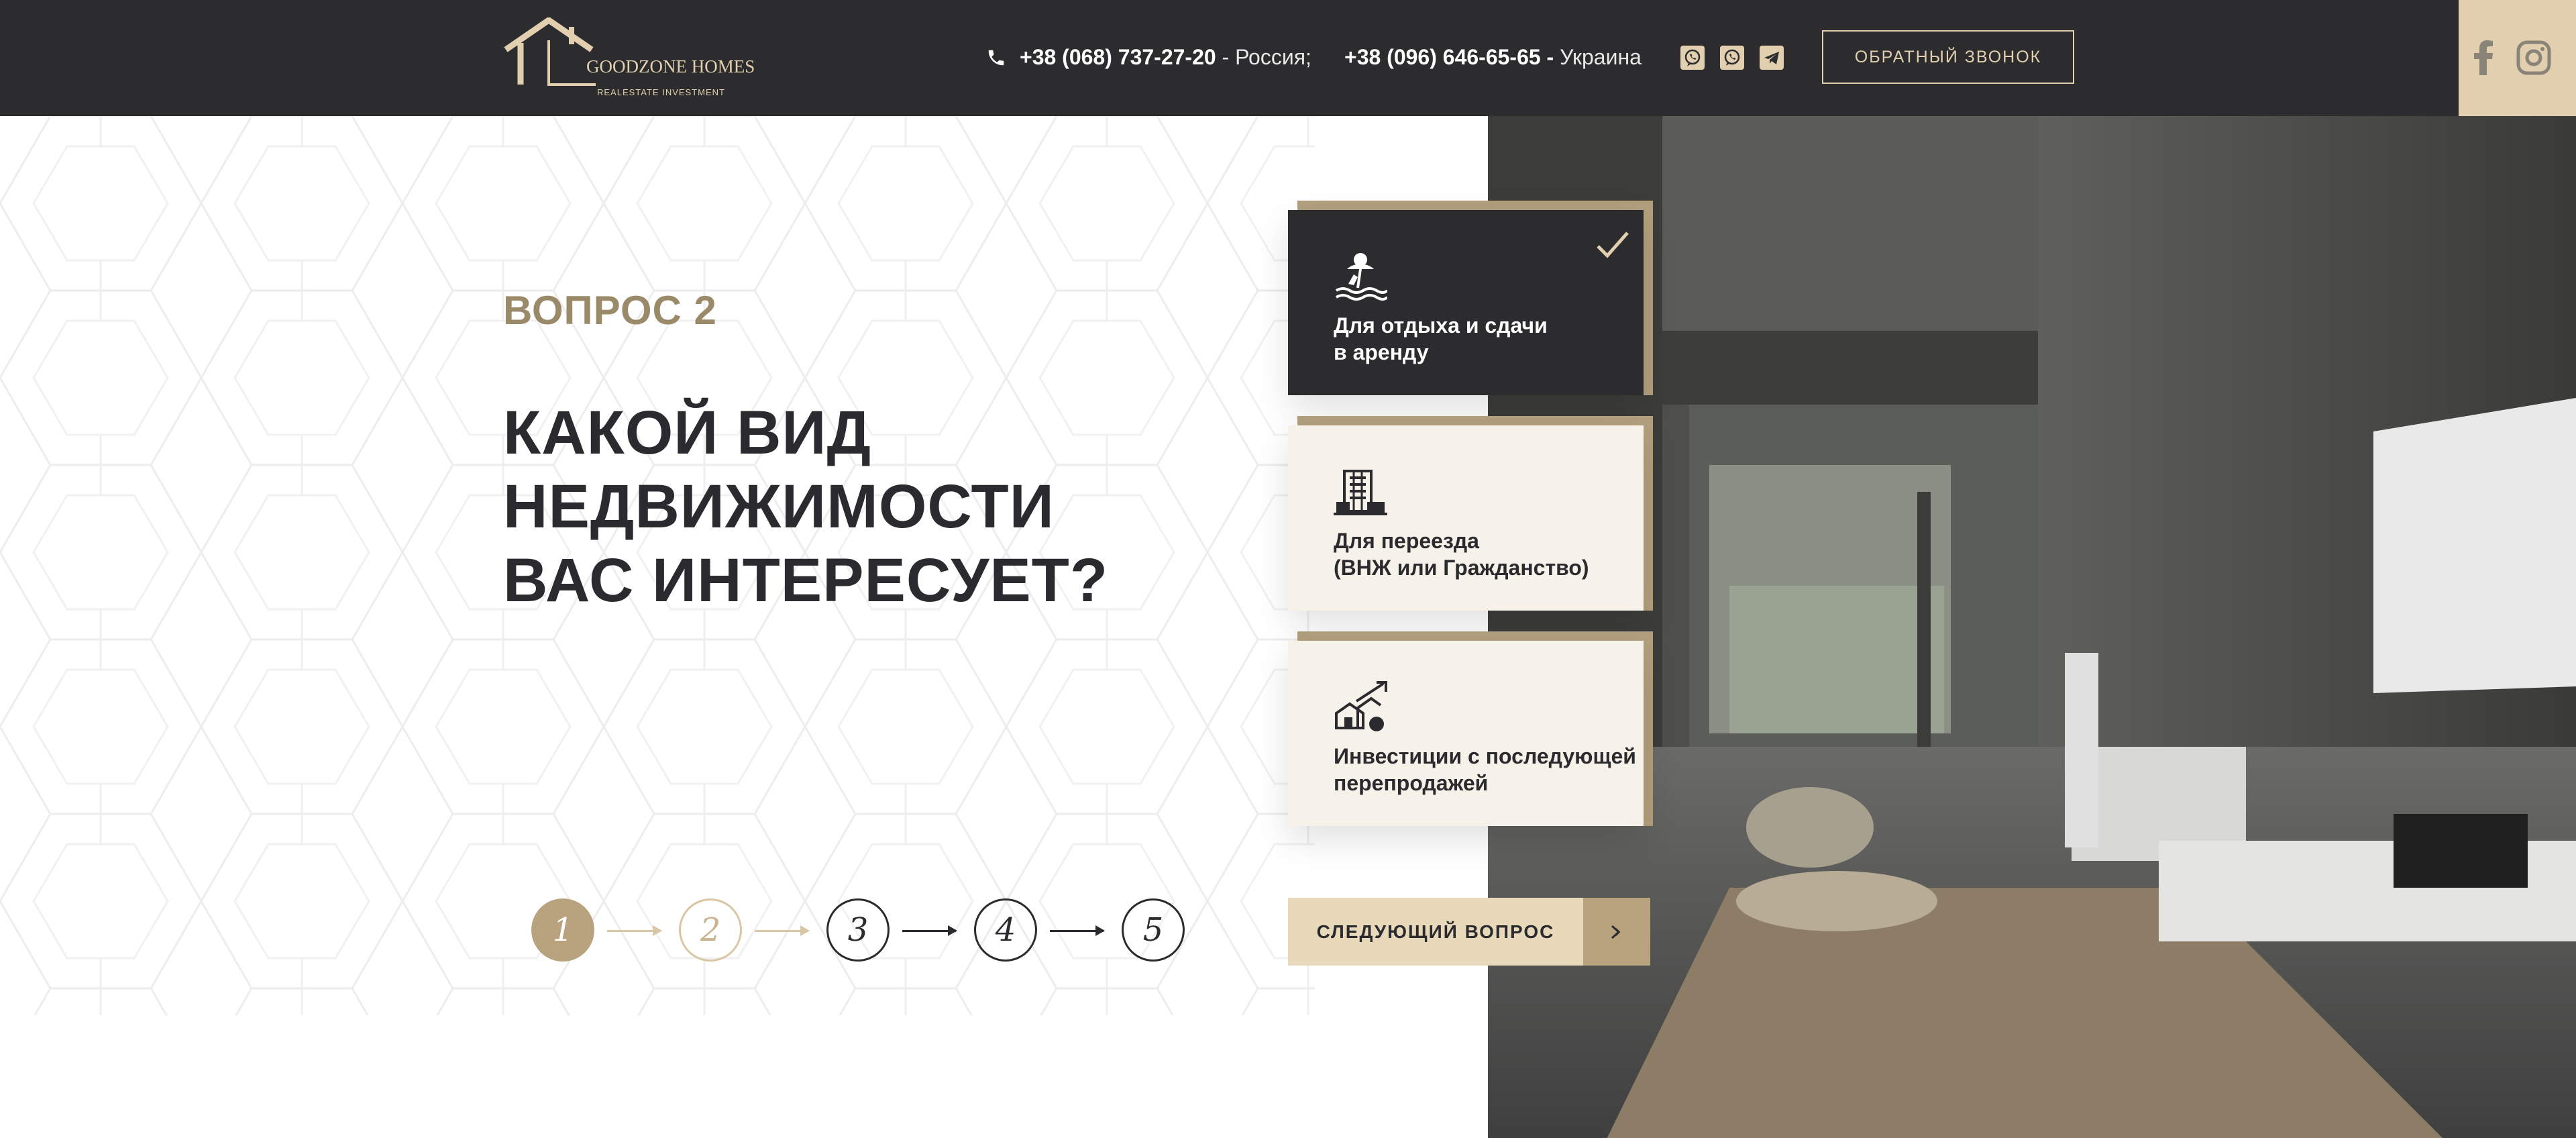 The image size is (2576, 1138). I want to click on phone-ukraine: +38 (096) 646-65-65 - Украина, so click(1493, 57).